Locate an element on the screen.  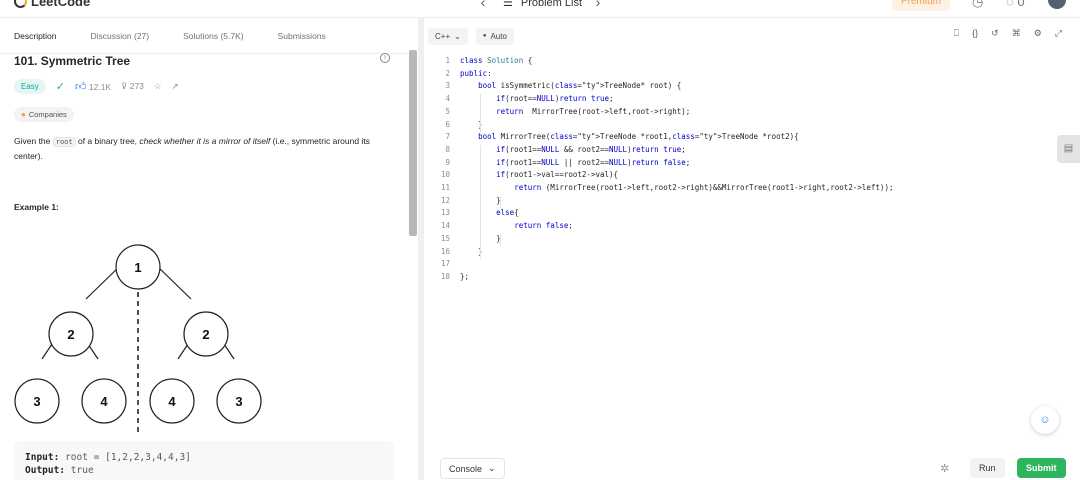
shortcut-icon: ⌘ is located at coordinates (1016, 33).